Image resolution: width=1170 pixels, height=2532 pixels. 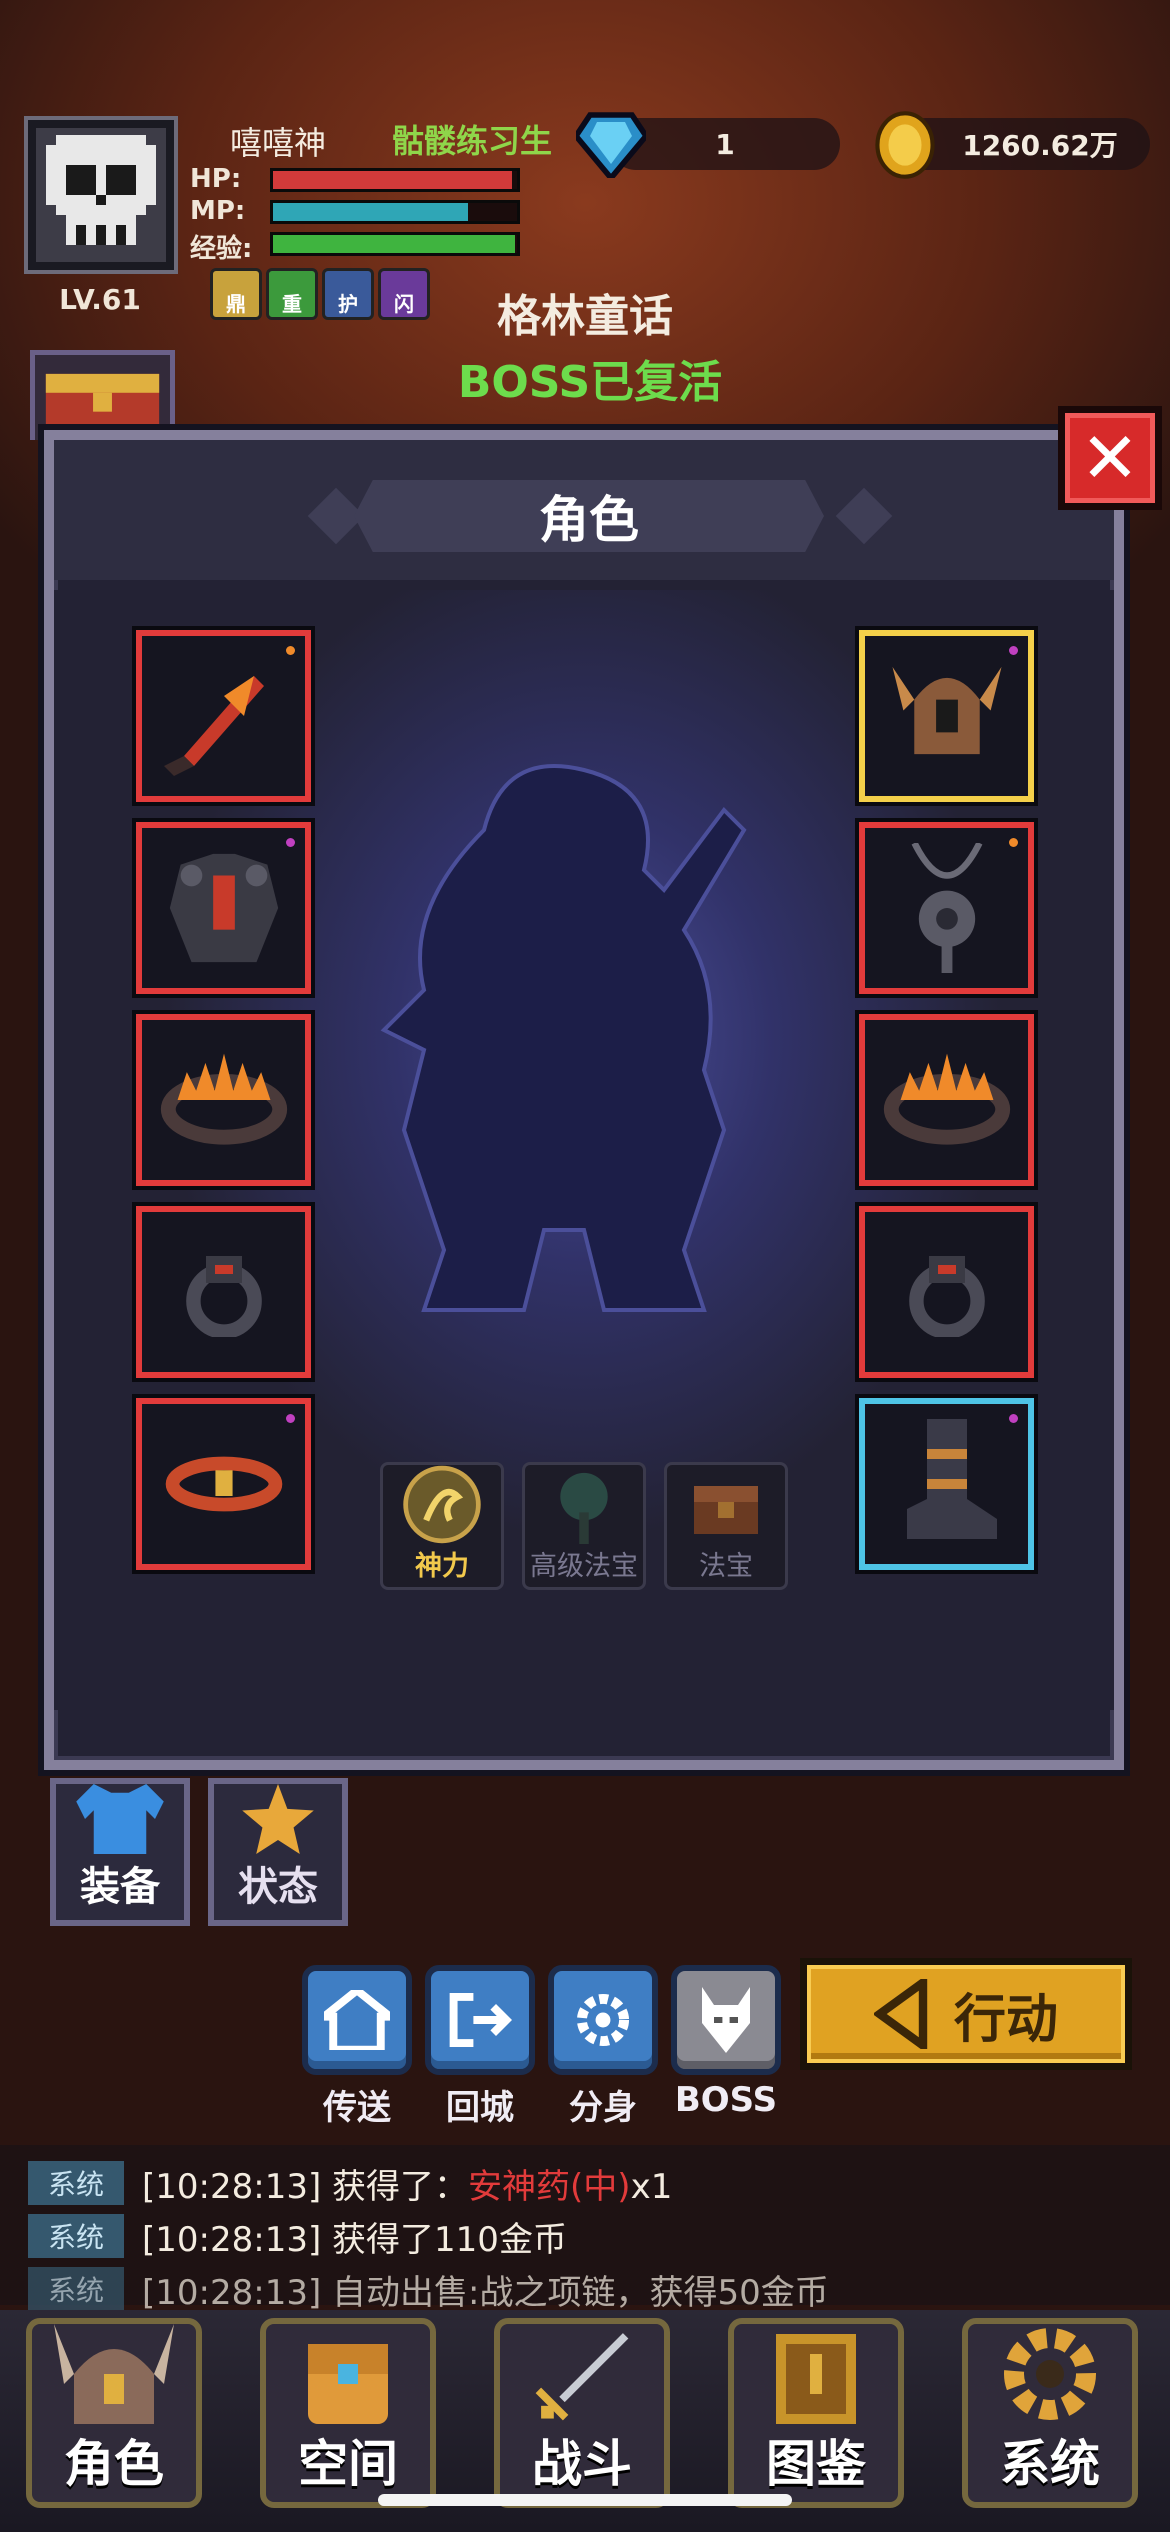 I want to click on panel-header: 角色, so click(x=584, y=510).